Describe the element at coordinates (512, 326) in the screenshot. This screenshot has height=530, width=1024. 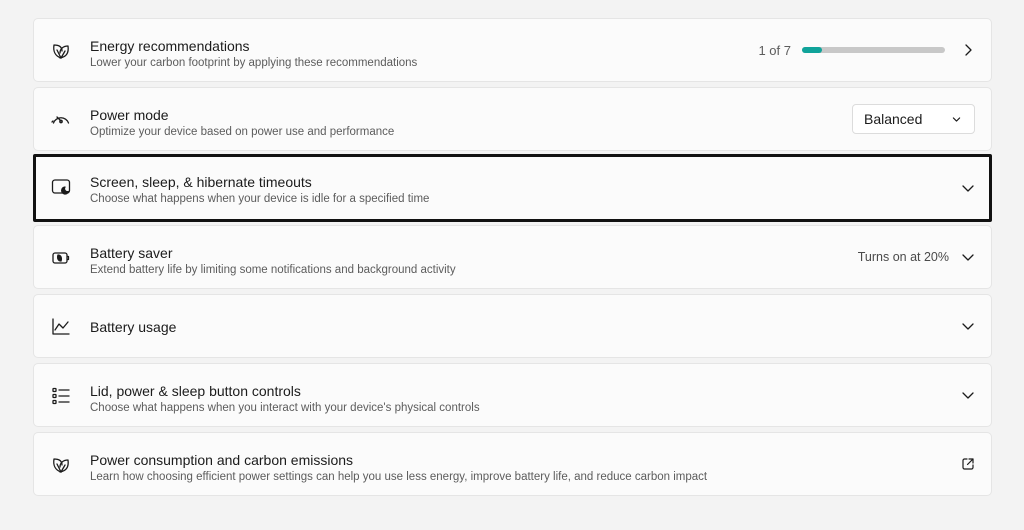
I see `battery-usage-card: Battery usage` at that location.